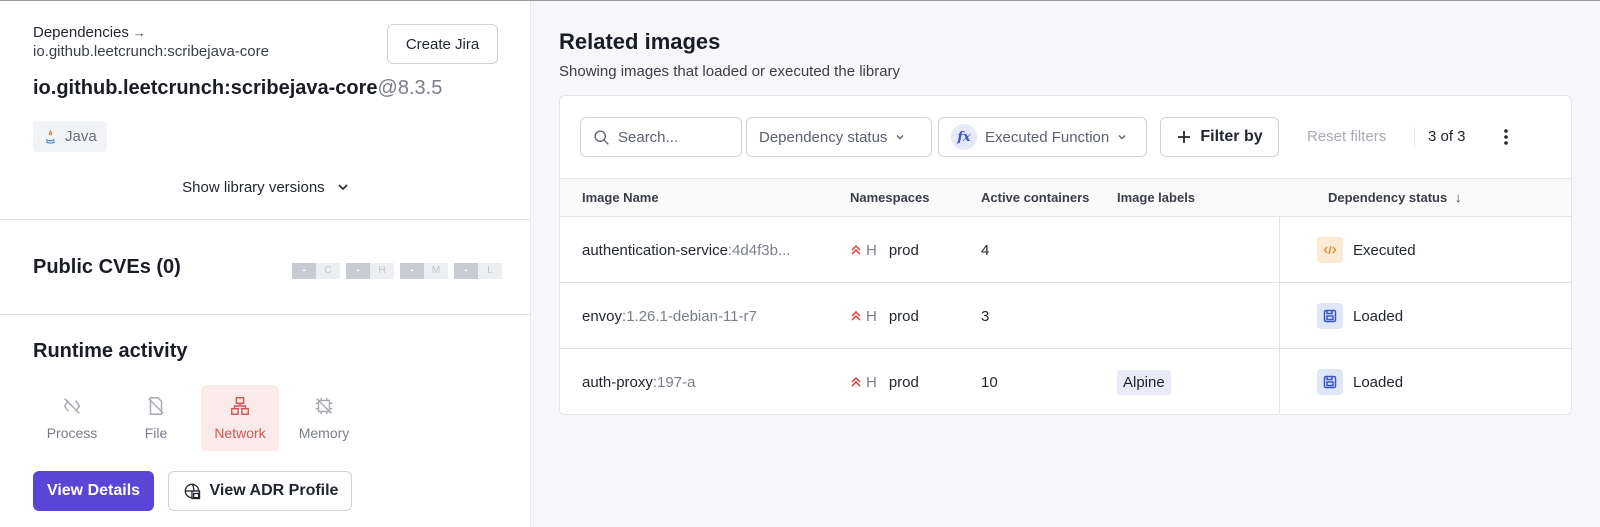 This screenshot has width=1600, height=527. I want to click on severity-low: -L, so click(478, 271).